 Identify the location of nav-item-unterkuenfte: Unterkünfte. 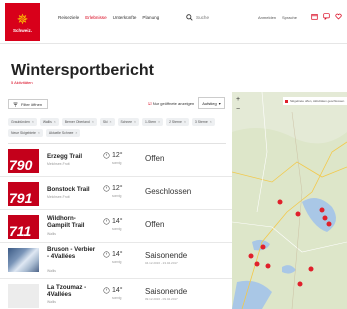
(125, 17).